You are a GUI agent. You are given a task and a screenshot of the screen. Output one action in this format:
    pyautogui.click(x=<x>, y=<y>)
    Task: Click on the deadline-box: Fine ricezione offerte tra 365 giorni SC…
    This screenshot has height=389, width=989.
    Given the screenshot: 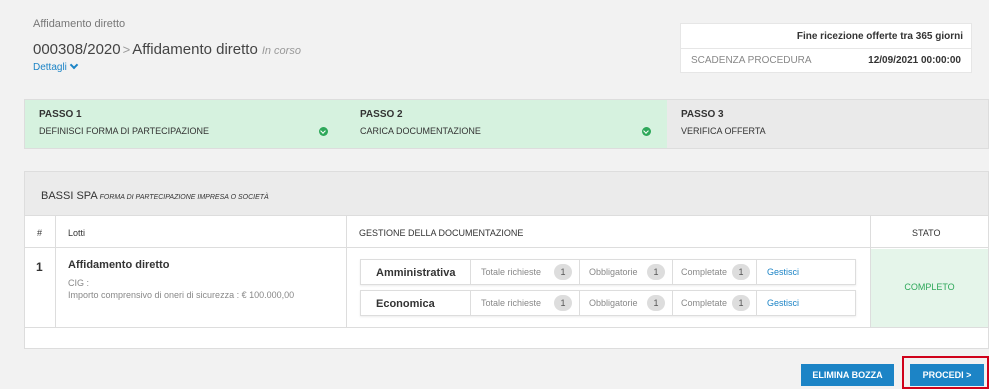 What is the action you would take?
    pyautogui.click(x=826, y=48)
    